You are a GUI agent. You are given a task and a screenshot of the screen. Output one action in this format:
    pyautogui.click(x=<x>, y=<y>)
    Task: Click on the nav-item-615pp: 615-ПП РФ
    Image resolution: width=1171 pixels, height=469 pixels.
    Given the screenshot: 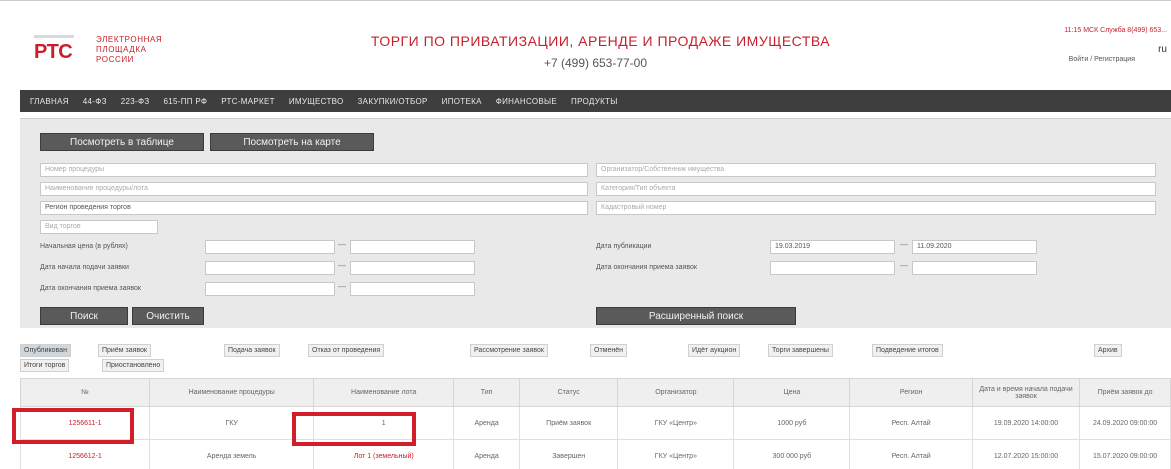 What is the action you would take?
    pyautogui.click(x=186, y=101)
    